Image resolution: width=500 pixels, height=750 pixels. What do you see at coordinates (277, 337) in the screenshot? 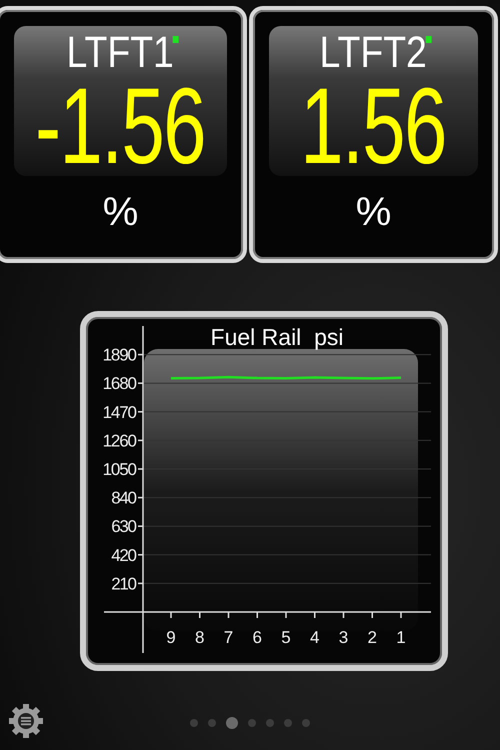
I see `chart-title: Fuel Rail psi` at bounding box center [277, 337].